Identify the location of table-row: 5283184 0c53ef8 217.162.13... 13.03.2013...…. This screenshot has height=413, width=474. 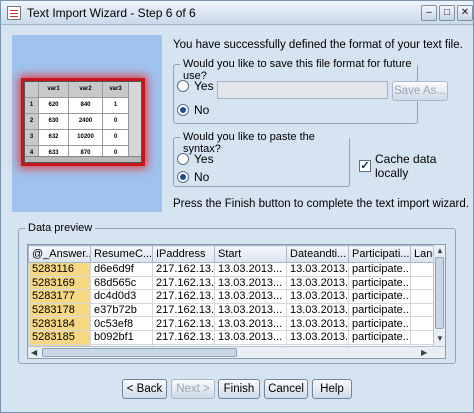
(232, 323).